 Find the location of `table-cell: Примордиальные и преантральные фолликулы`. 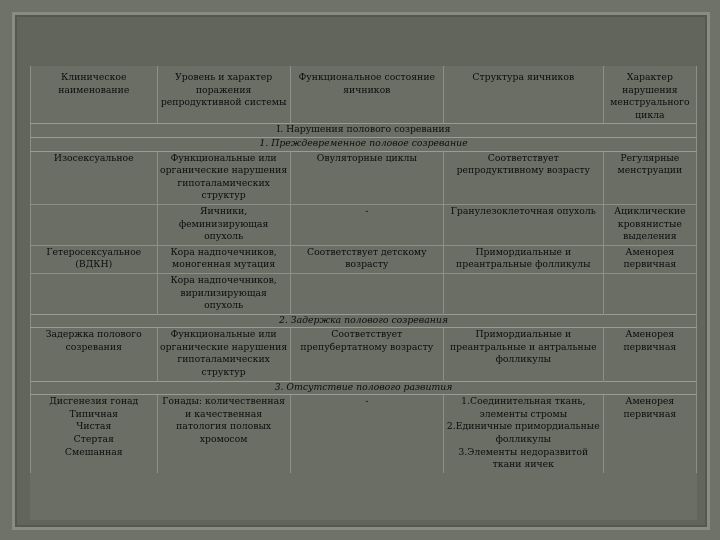

table-cell: Примордиальные и преантральные фолликулы is located at coordinates (523, 259).